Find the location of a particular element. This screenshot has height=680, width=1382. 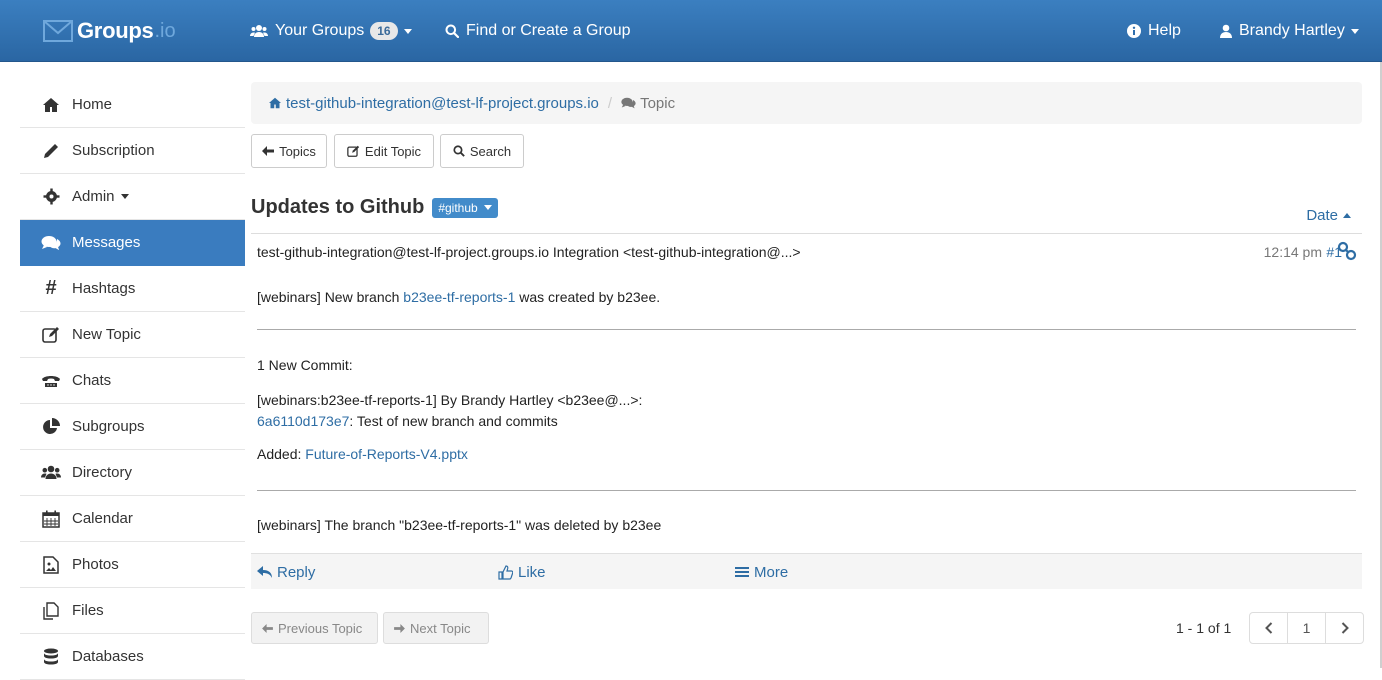

groups-io-logo: Groups .io is located at coordinates (109, 31).